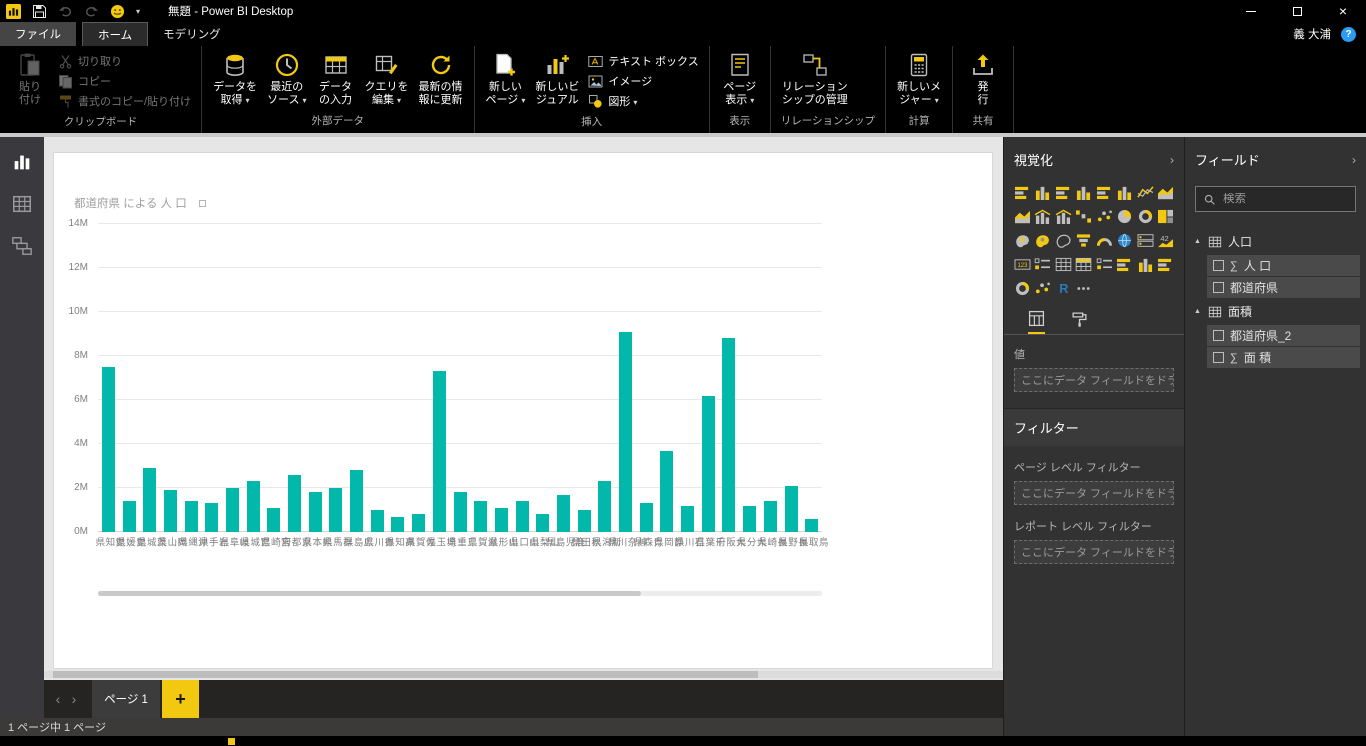 This screenshot has width=1366, height=746. What do you see at coordinates (398, 524) in the screenshot?
I see `bar-高知県` at bounding box center [398, 524].